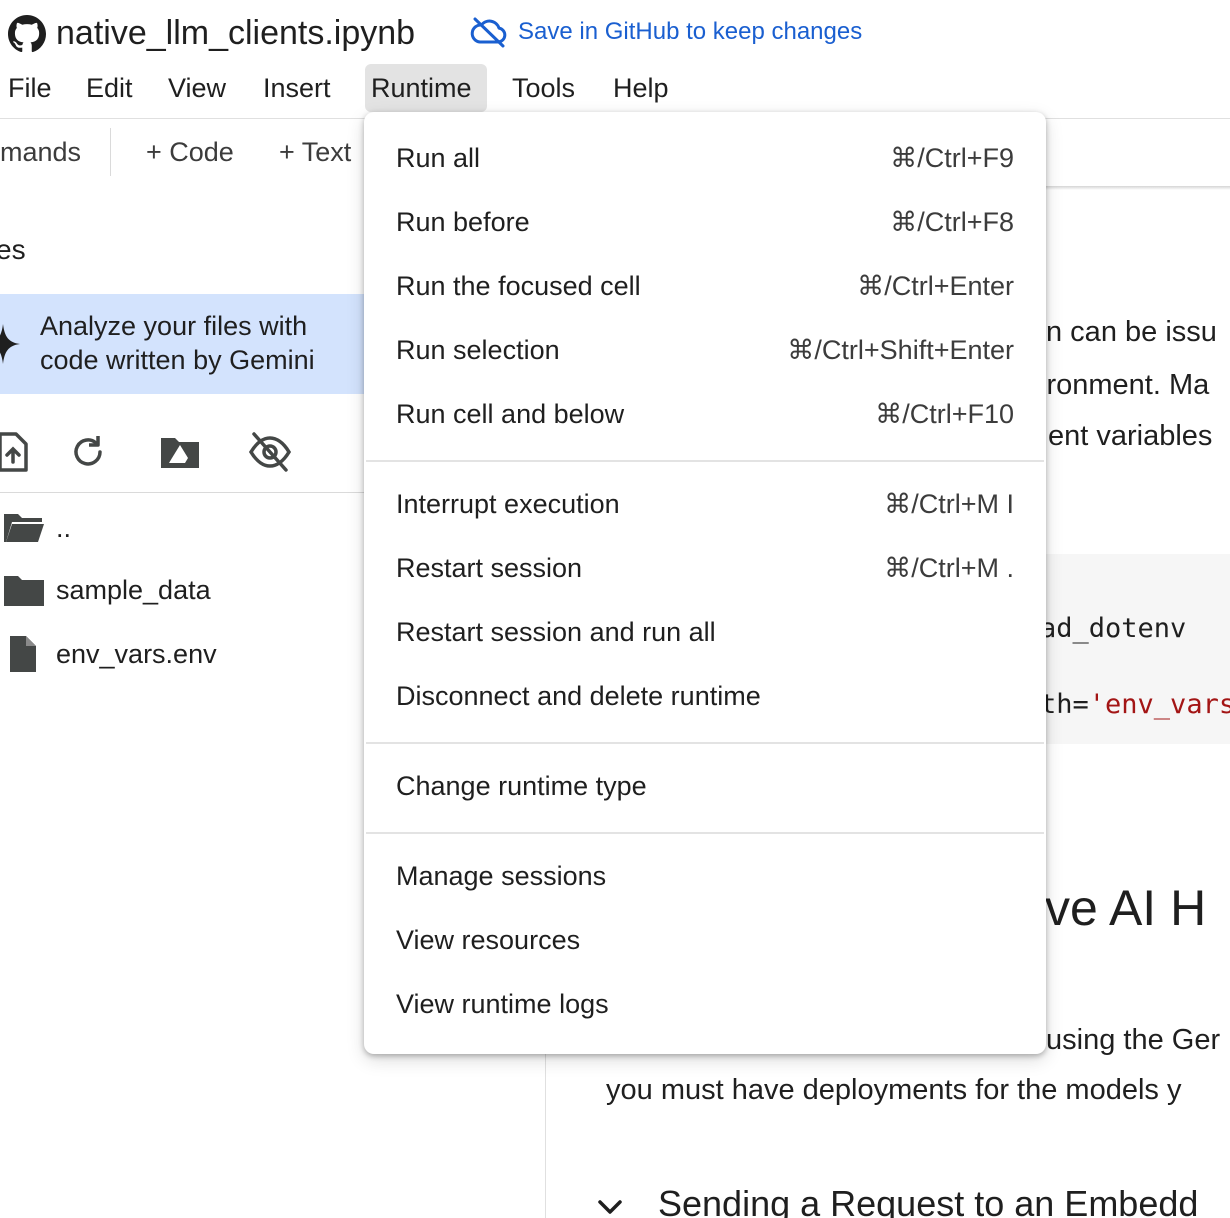 This screenshot has width=1230, height=1218. What do you see at coordinates (935, 286) in the screenshot?
I see `menu-item-shortcut: ⌘/Ctrl+Enter` at bounding box center [935, 286].